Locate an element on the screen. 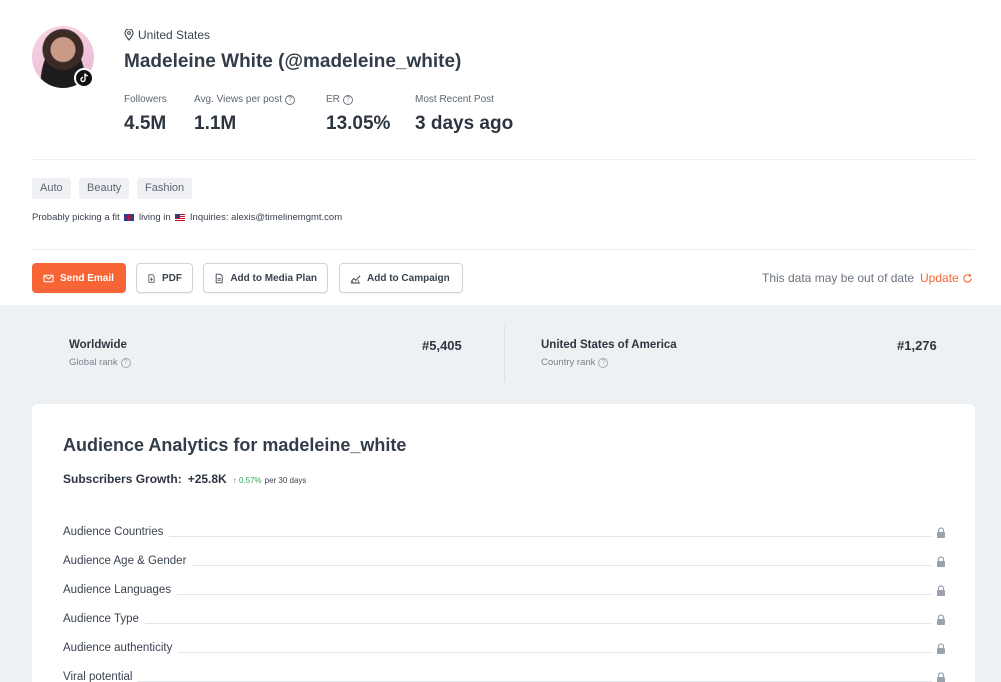 This screenshot has width=1001, height=682. audience-analytics-title: Audience Analytics for madeleine_white is located at coordinates (235, 445).